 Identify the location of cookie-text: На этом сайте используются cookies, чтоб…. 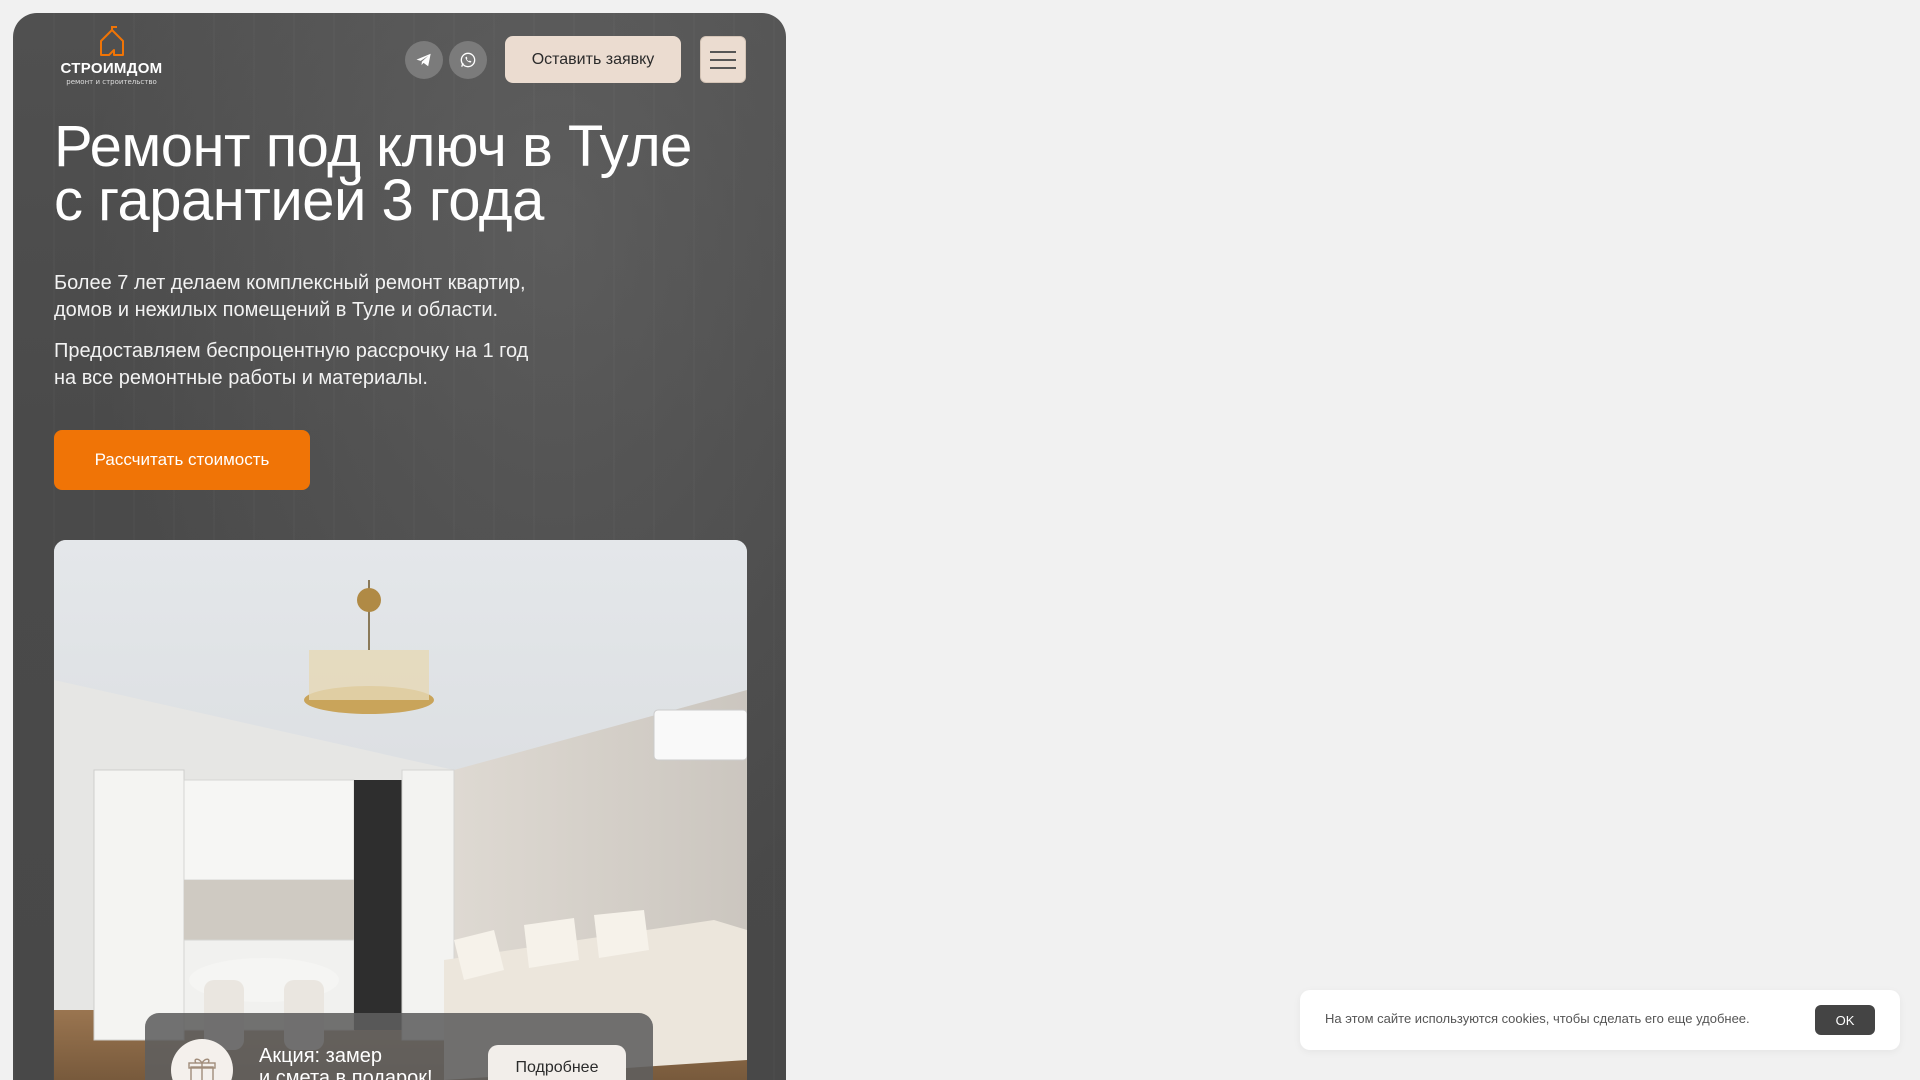
(1537, 1018).